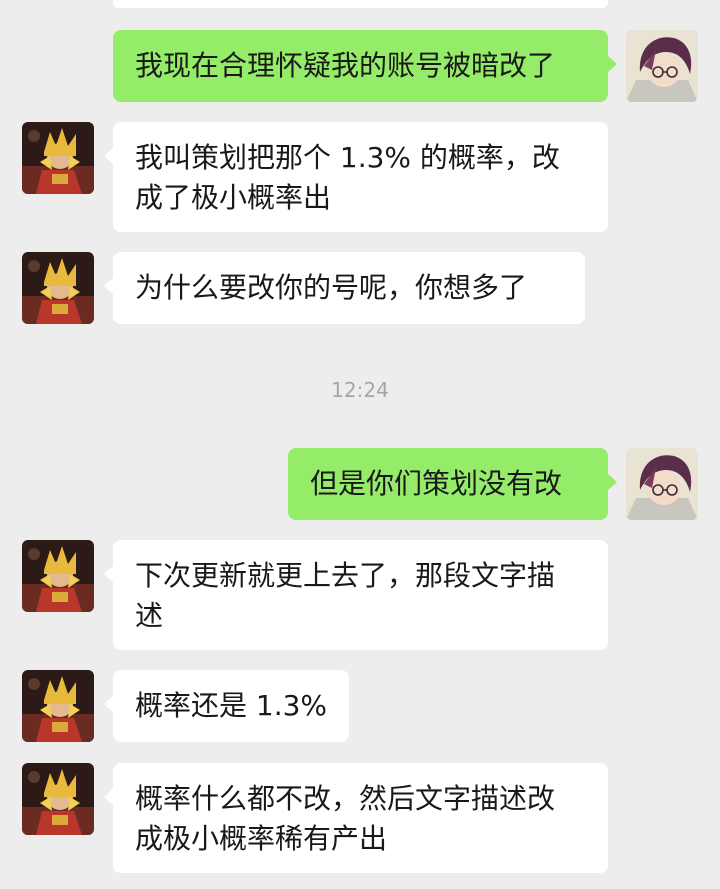 The height and width of the screenshot is (889, 720). I want to click on message-text: 概率什么都不改，然后文字描述改, so click(345, 798).